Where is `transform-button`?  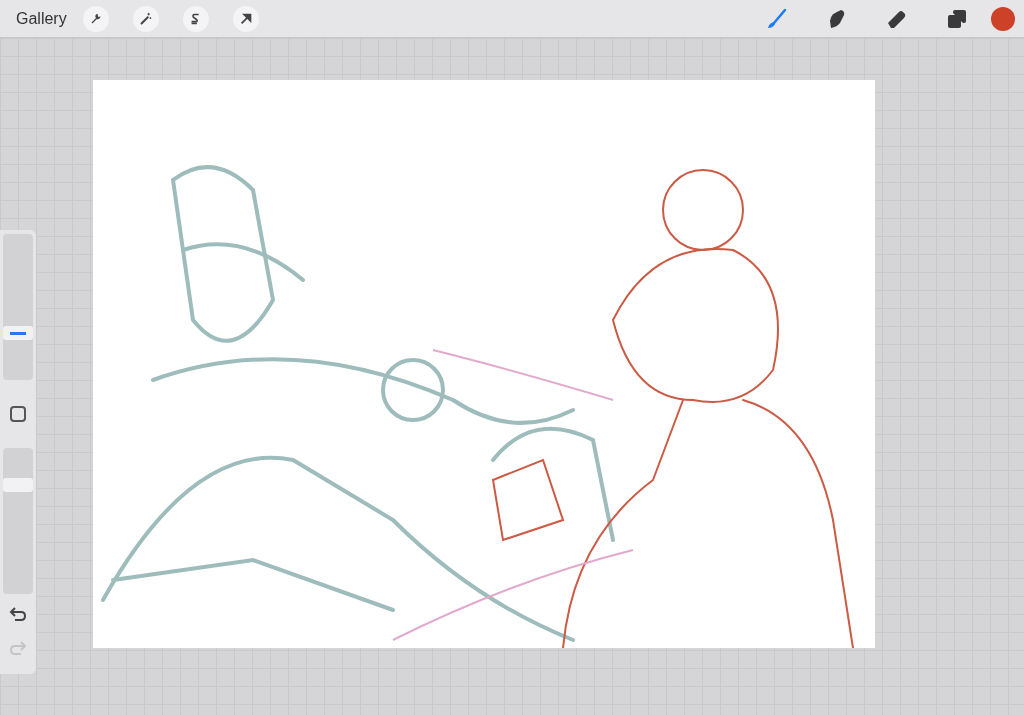
transform-button is located at coordinates (245, 18).